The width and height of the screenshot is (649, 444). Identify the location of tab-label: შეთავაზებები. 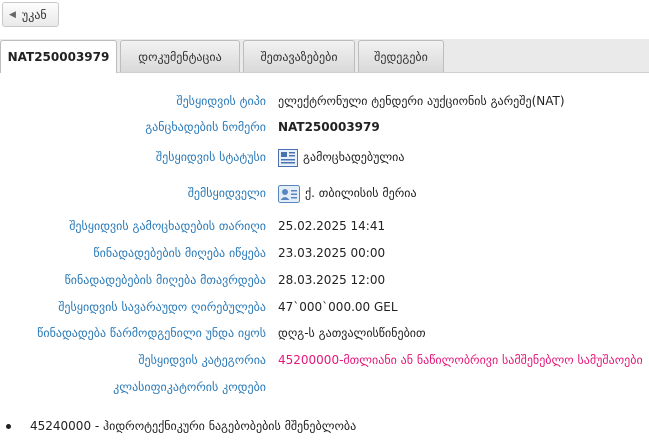
(299, 56).